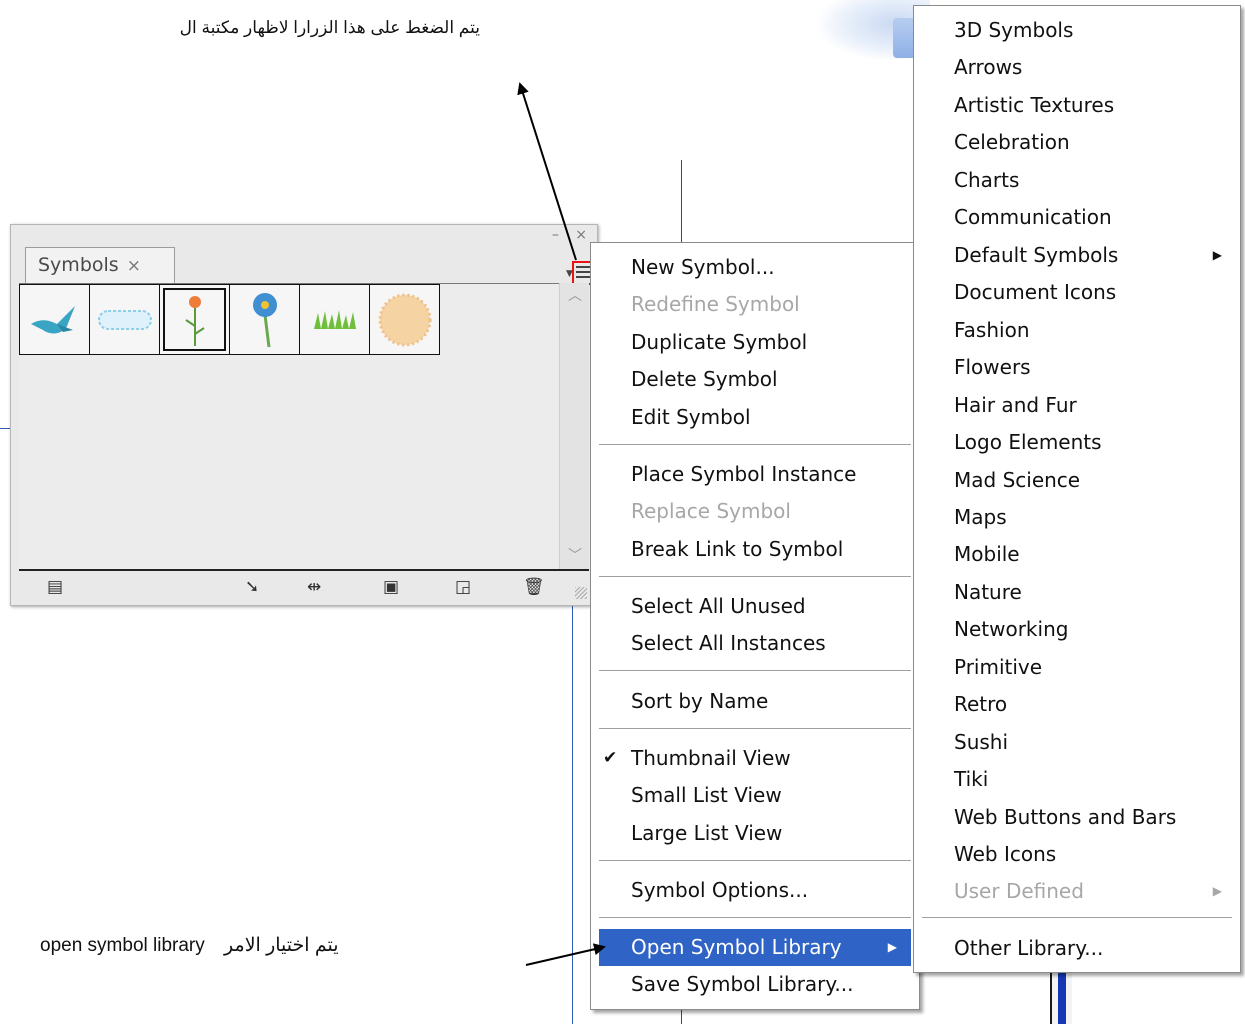 This screenshot has width=1245, height=1024. I want to click on place-instance-icon: ➘, so click(252, 587).